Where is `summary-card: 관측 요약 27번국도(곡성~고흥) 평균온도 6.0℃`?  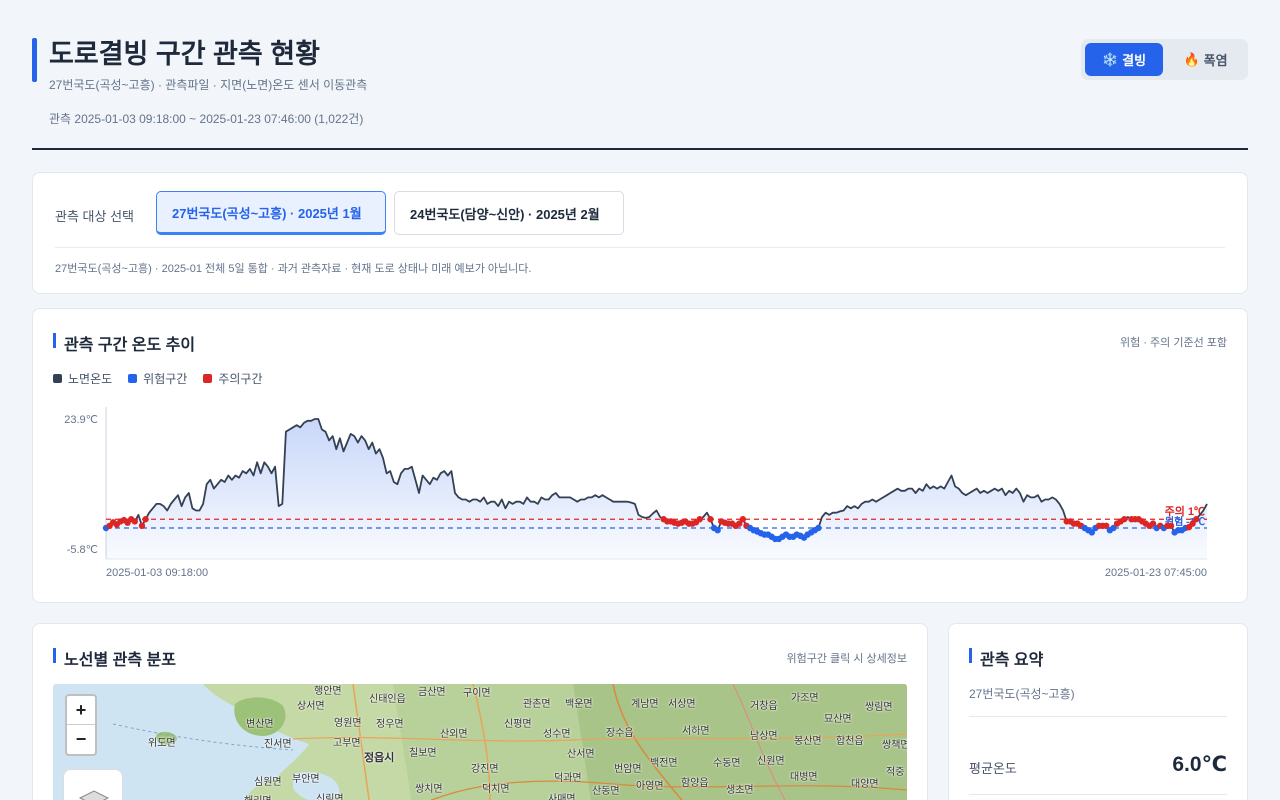 summary-card: 관측 요약 27번국도(곡성~고흥) 평균온도 6.0℃ is located at coordinates (1098, 711).